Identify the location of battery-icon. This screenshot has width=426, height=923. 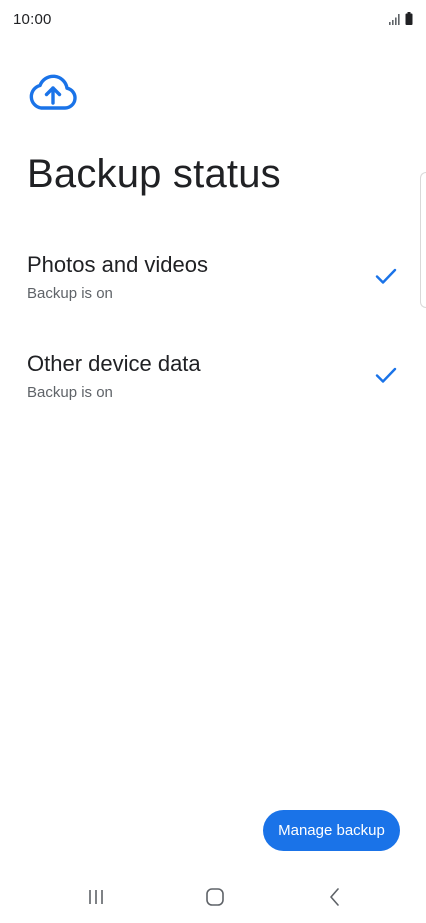
(409, 21).